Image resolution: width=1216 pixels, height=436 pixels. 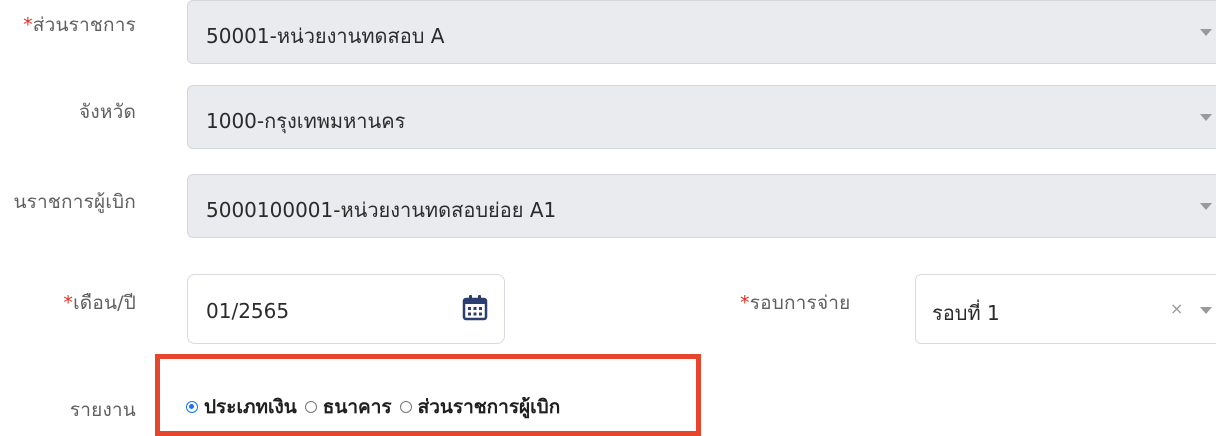 I want to click on issuing-unit-select: 5000100001-หน่วยงานทดสอบย่อย A1, so click(x=701, y=206).